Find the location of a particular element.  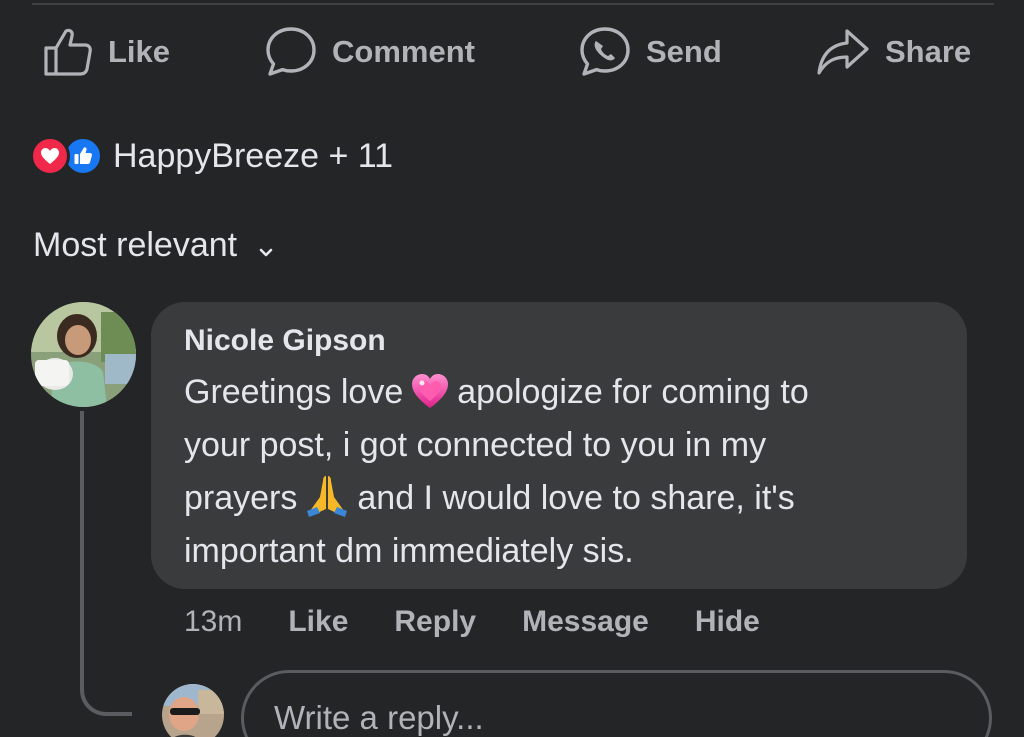

comment-author: Nicole Gipson is located at coordinates (285, 341).